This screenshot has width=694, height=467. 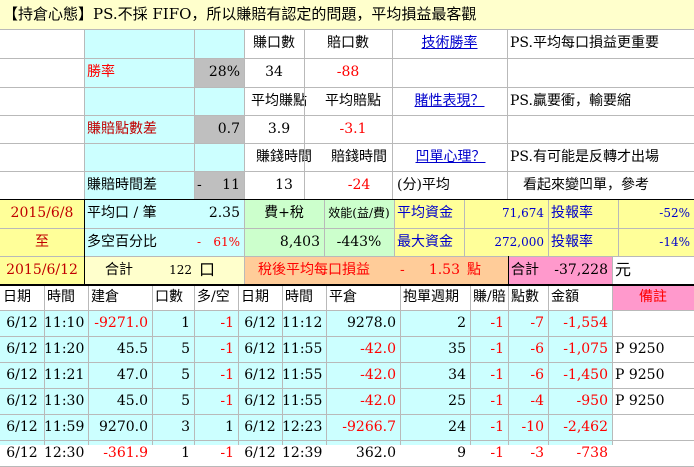 What do you see at coordinates (220, 270) in the screenshot?
I see `lots-unit: 口` at bounding box center [220, 270].